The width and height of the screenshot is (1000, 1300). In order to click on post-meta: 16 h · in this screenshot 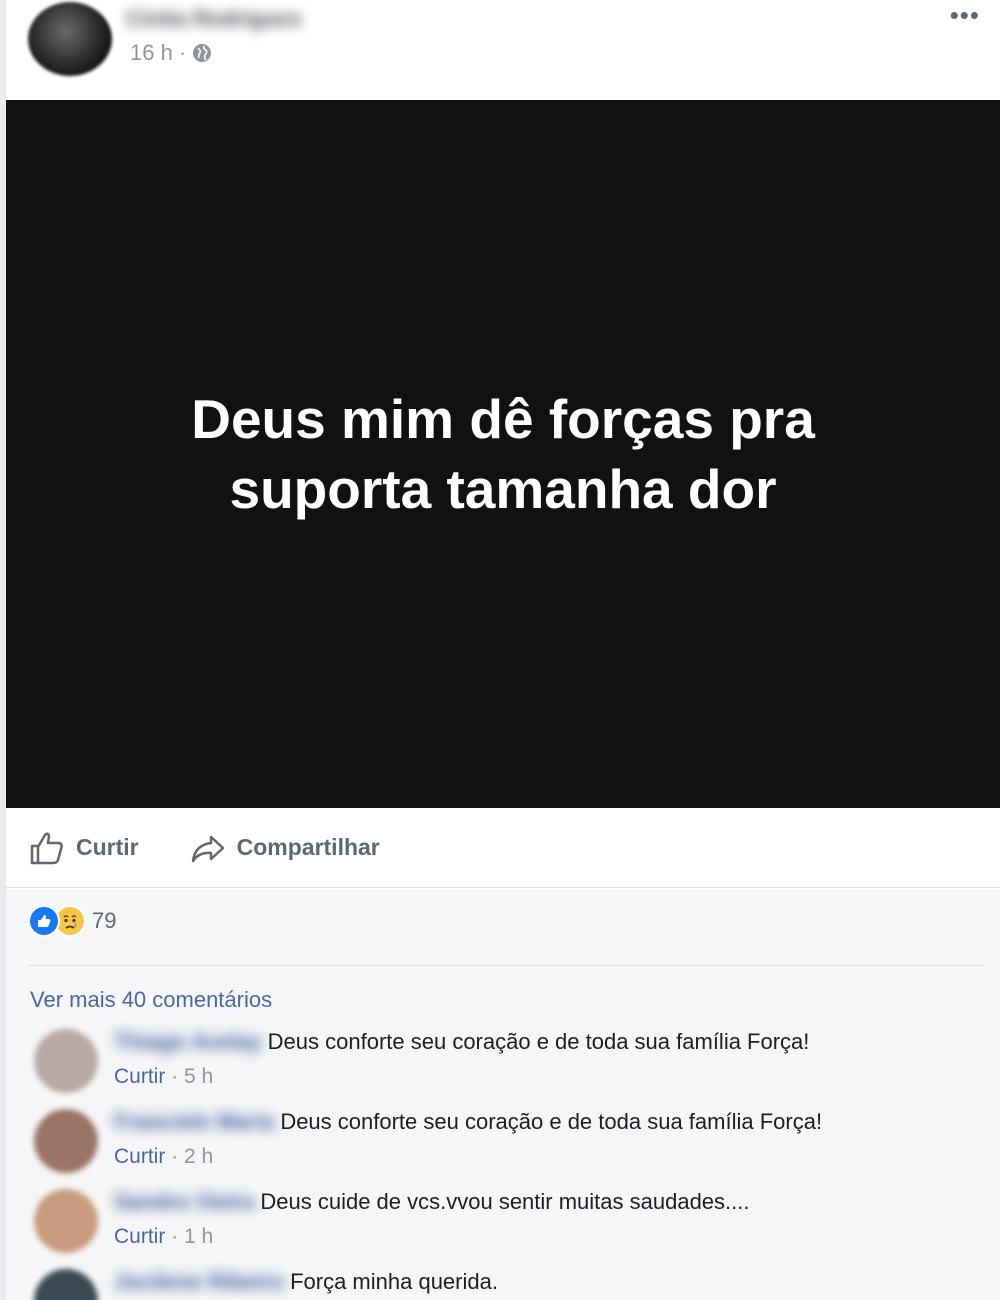, I will do `click(171, 53)`.